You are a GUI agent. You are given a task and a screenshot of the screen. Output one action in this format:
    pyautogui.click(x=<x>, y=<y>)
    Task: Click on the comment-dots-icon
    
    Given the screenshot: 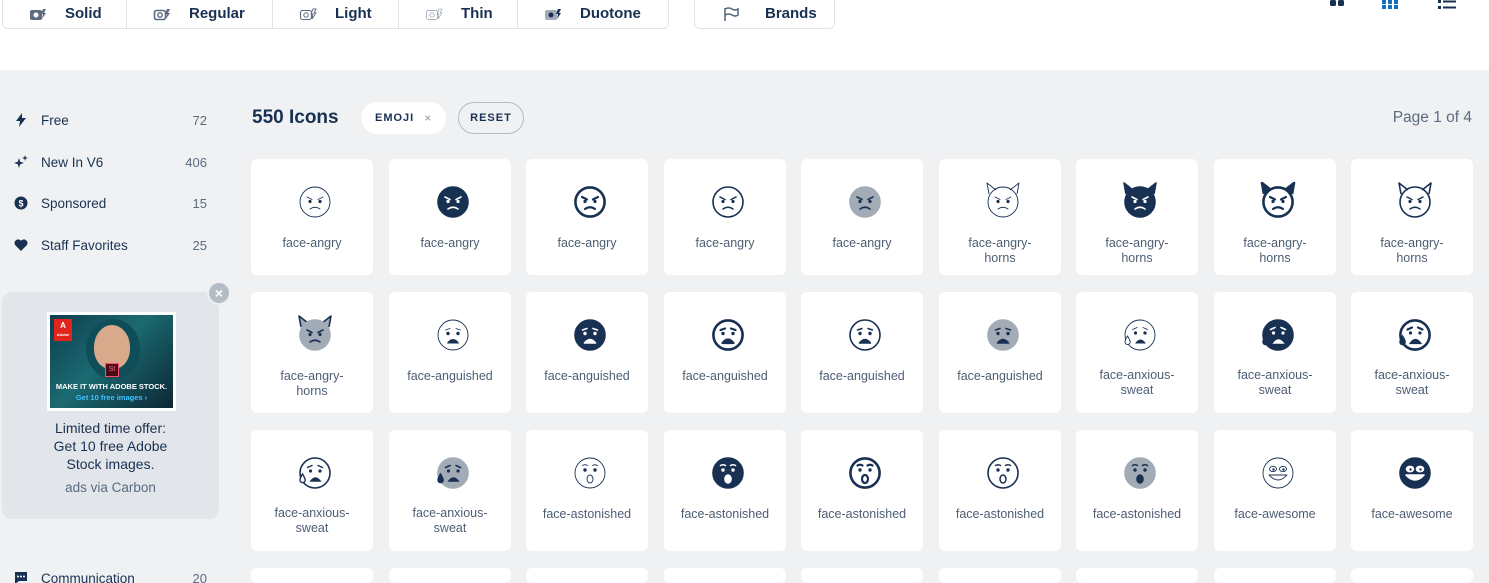 What is the action you would take?
    pyautogui.click(x=21, y=577)
    